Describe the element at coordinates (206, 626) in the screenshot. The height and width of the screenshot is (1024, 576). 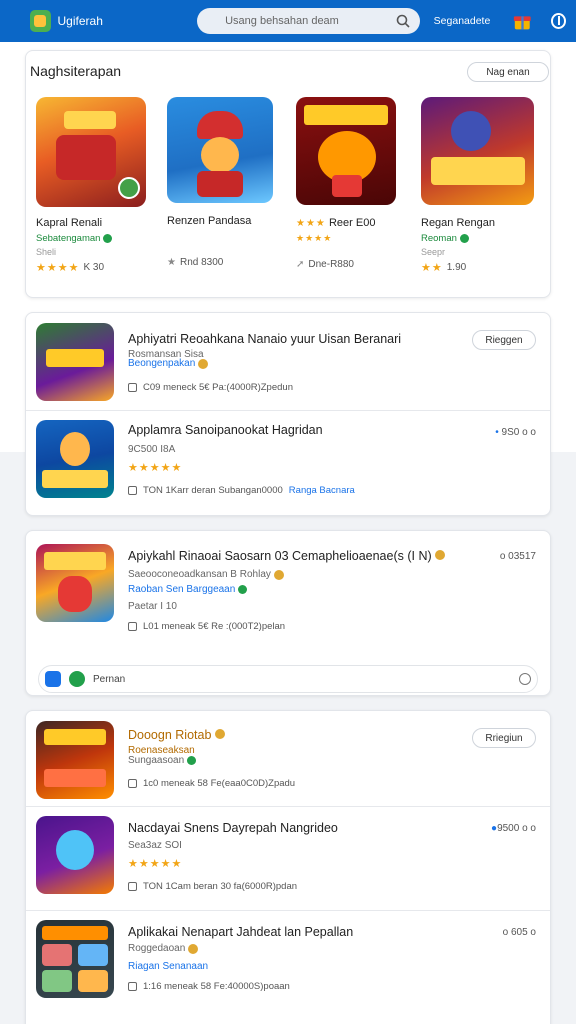
I see `app-meta: L01 meneak 5€ Re :(000T2)pelan` at that location.